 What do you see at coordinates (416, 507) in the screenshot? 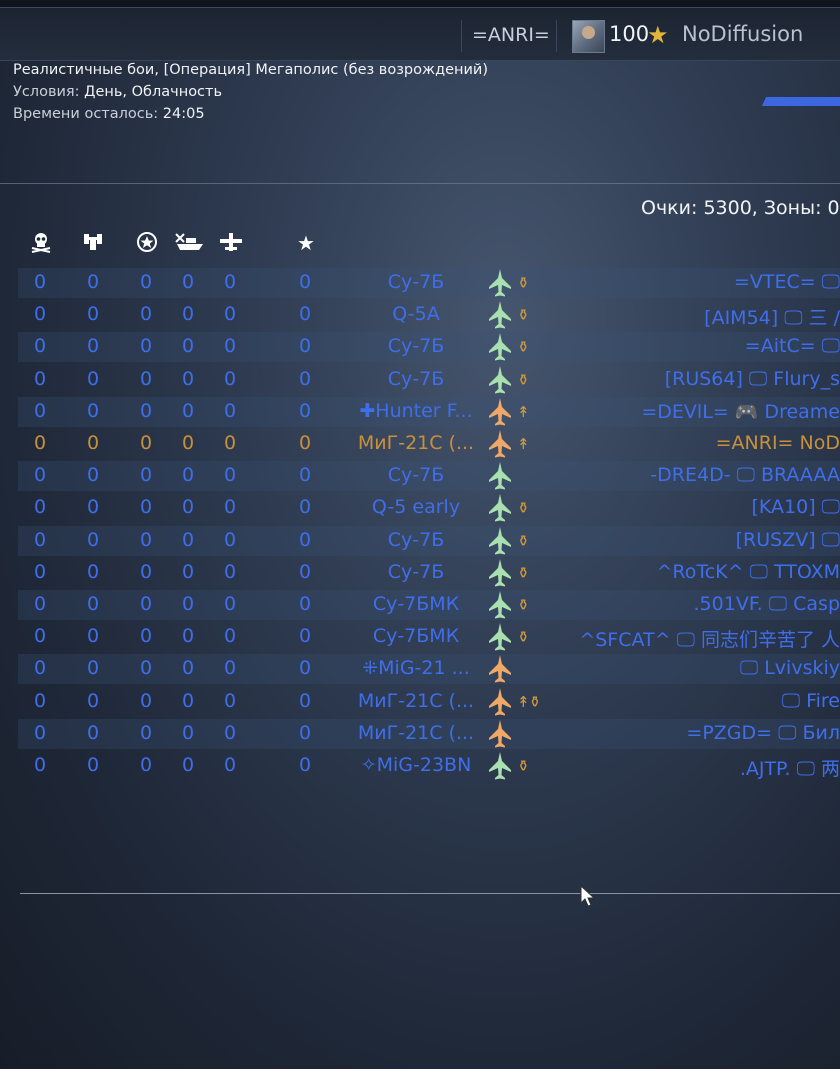
I see `vehicle-name: Q-5 early` at bounding box center [416, 507].